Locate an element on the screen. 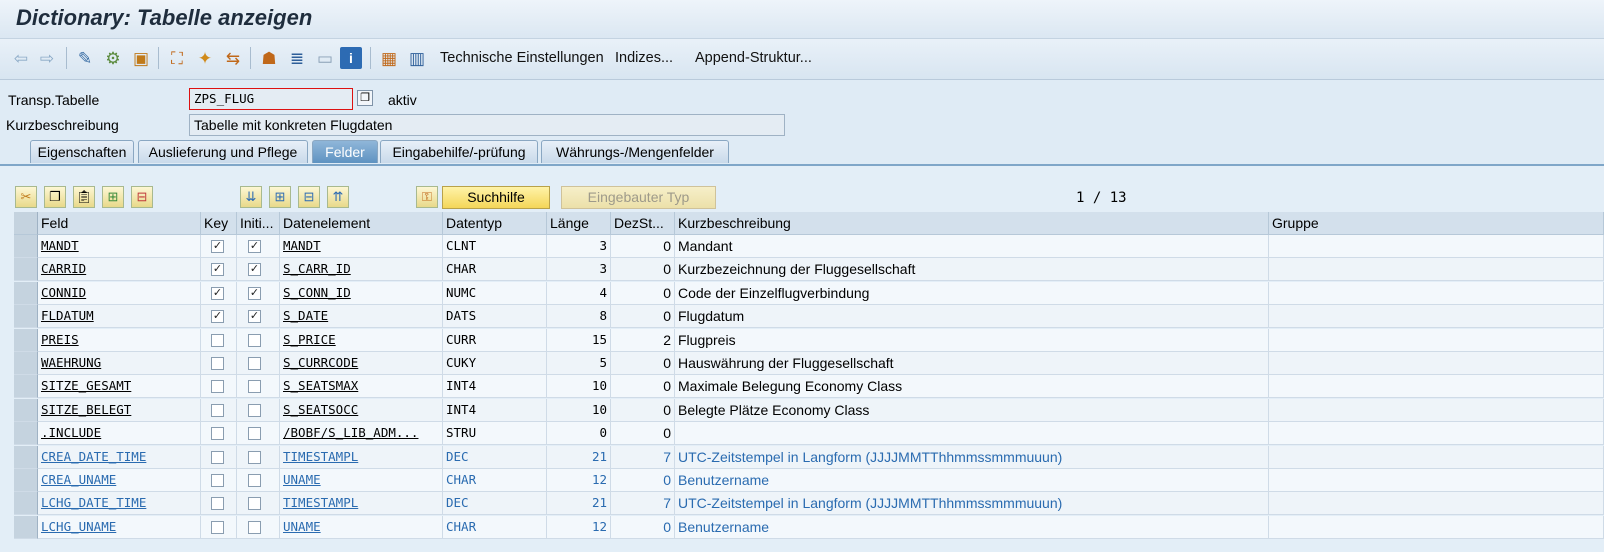 Image resolution: width=1604 pixels, height=552 pixels. select-all-cell is located at coordinates (26, 223).